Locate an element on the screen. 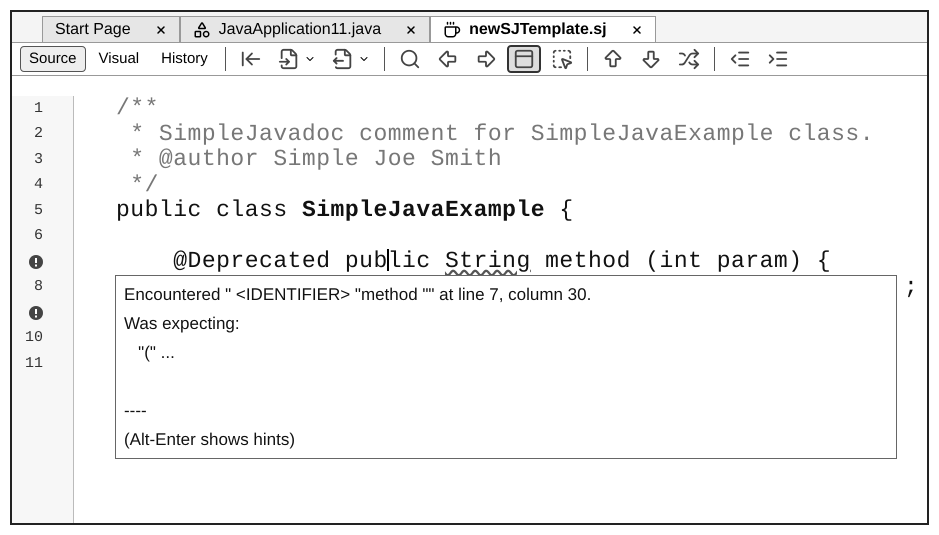 This screenshot has width=939, height=535. code-line: * SimpleJavadoc comment for SimpleJavaExample class. is located at coordinates (501, 133).